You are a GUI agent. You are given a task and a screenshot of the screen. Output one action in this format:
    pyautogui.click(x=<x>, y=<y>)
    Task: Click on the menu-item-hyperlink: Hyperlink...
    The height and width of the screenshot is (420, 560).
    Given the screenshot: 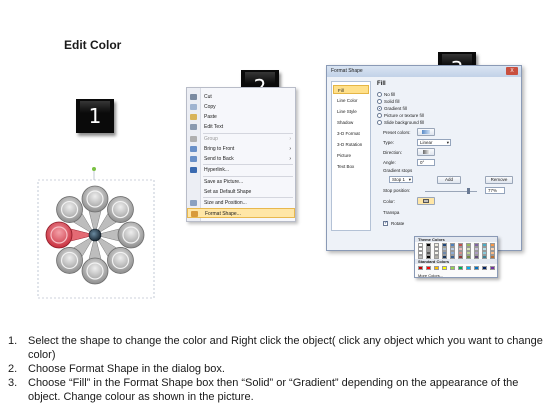 What is the action you would take?
    pyautogui.click(x=241, y=170)
    